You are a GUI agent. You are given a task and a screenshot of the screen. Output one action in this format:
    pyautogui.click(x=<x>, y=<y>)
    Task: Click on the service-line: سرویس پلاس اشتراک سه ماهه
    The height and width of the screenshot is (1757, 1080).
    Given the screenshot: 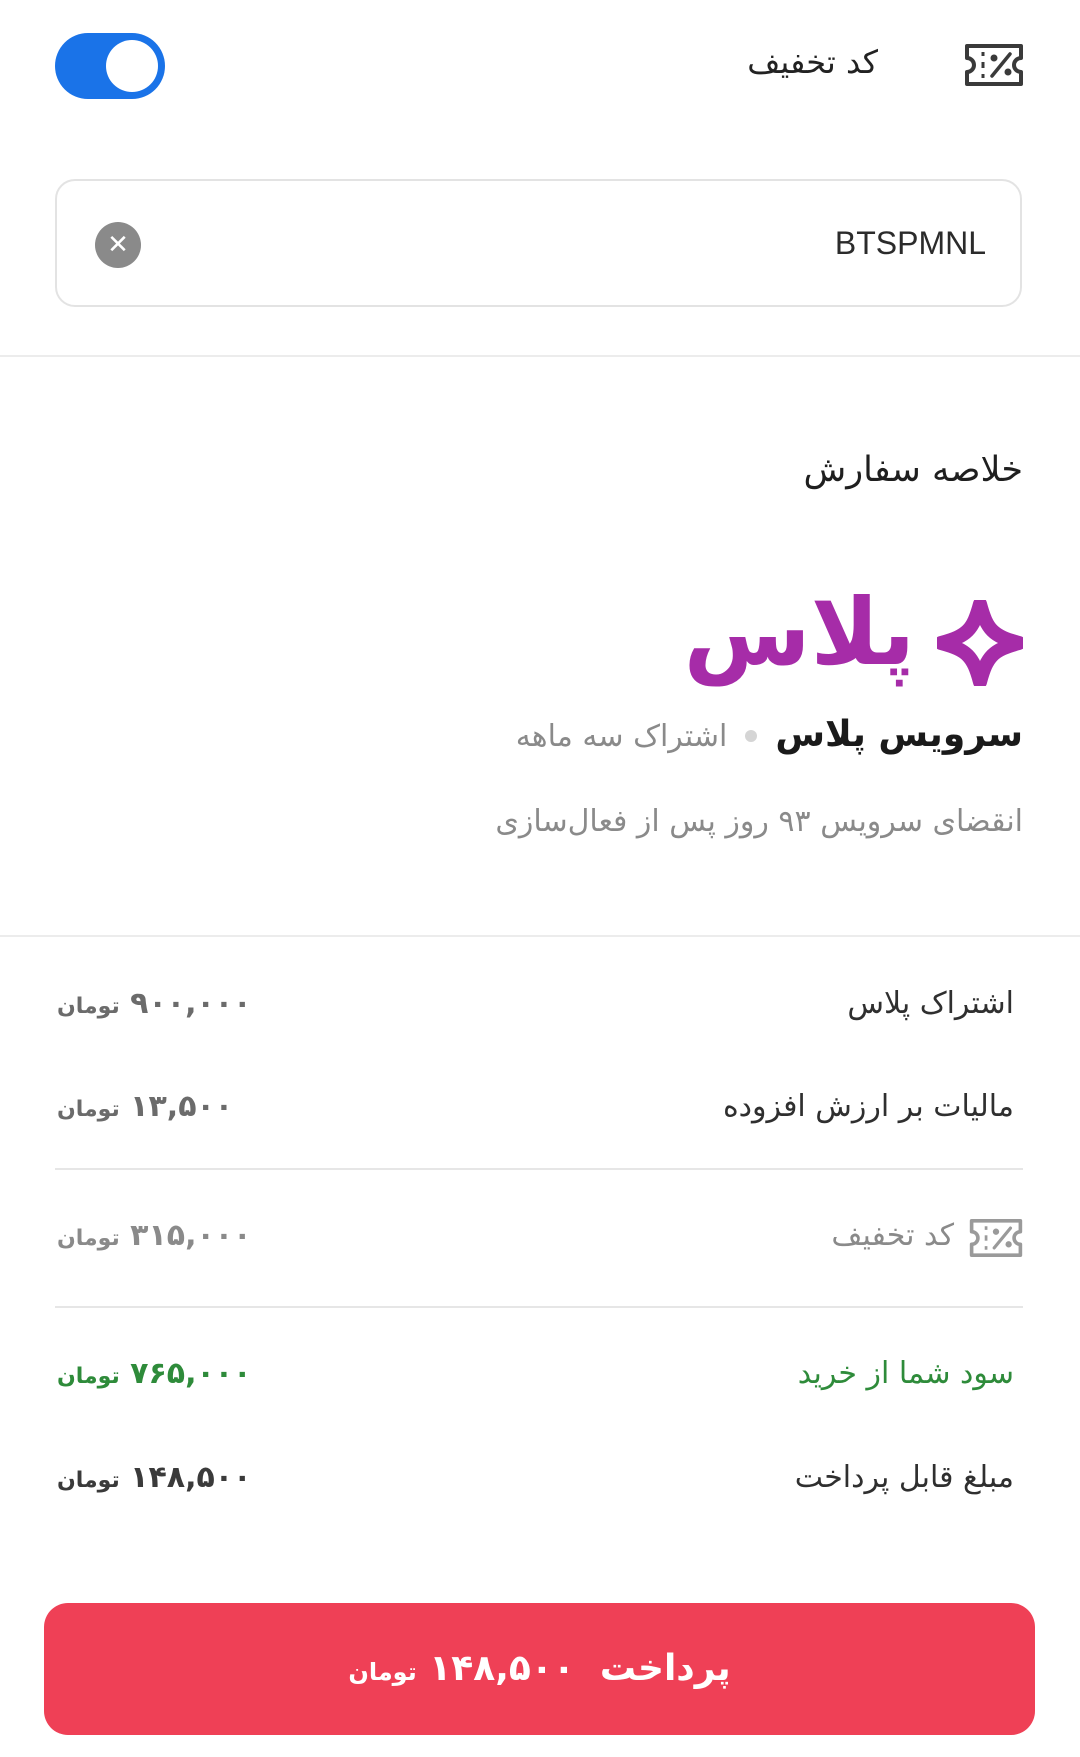 What is the action you would take?
    pyautogui.click(x=769, y=736)
    